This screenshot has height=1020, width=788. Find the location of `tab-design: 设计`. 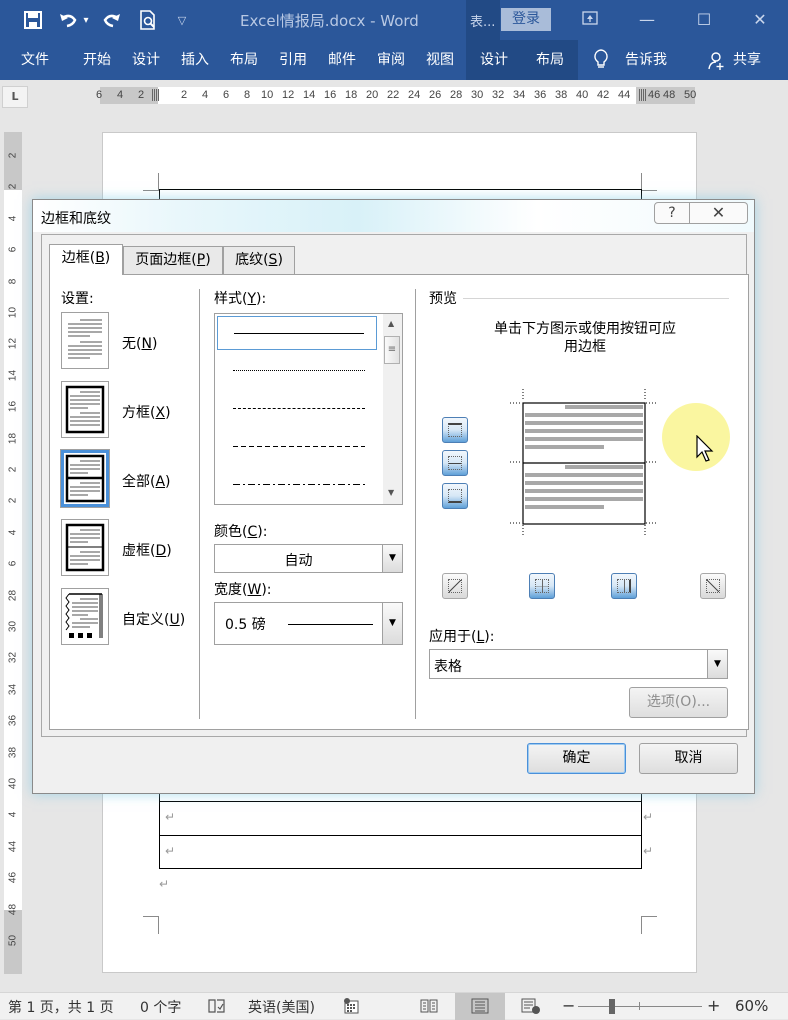

tab-design: 设计 is located at coordinates (146, 60).